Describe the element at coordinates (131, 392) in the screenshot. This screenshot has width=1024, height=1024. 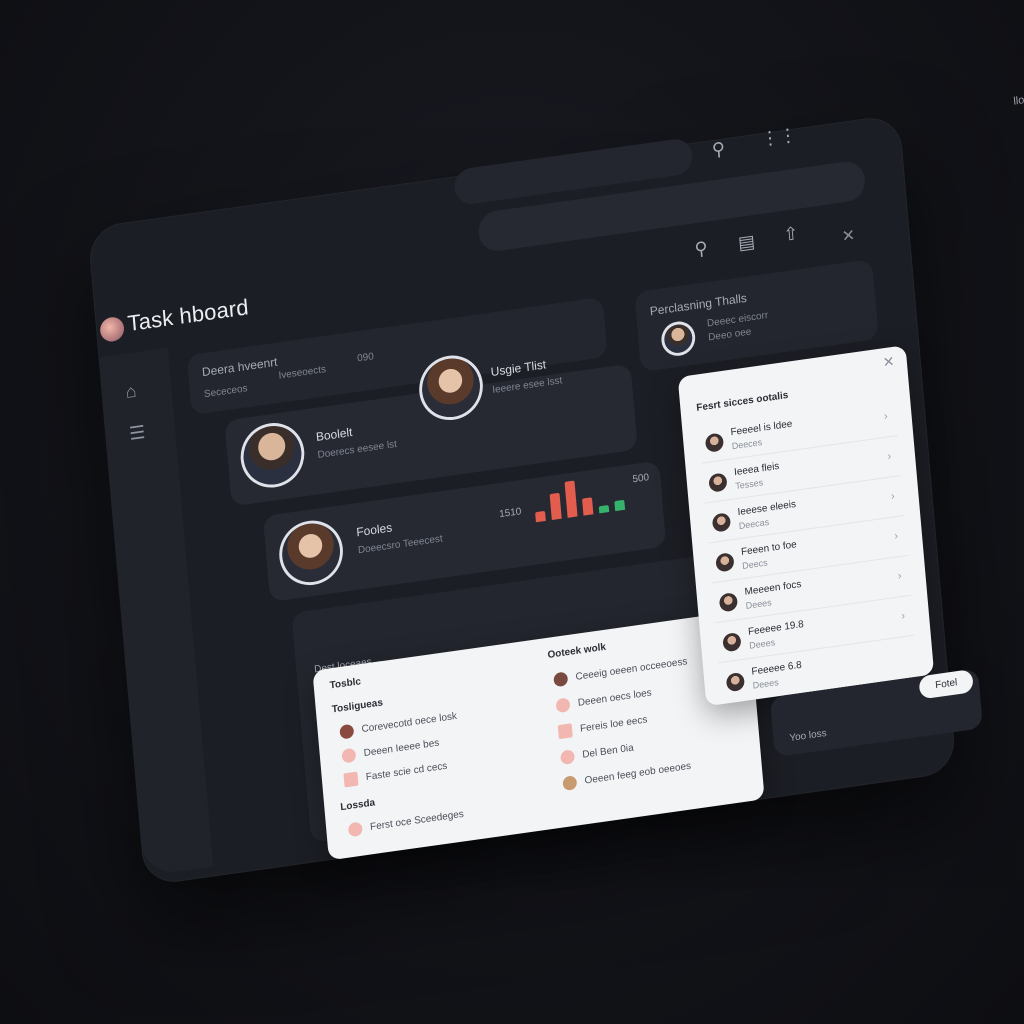
I see `home-icon: ⌂` at that location.